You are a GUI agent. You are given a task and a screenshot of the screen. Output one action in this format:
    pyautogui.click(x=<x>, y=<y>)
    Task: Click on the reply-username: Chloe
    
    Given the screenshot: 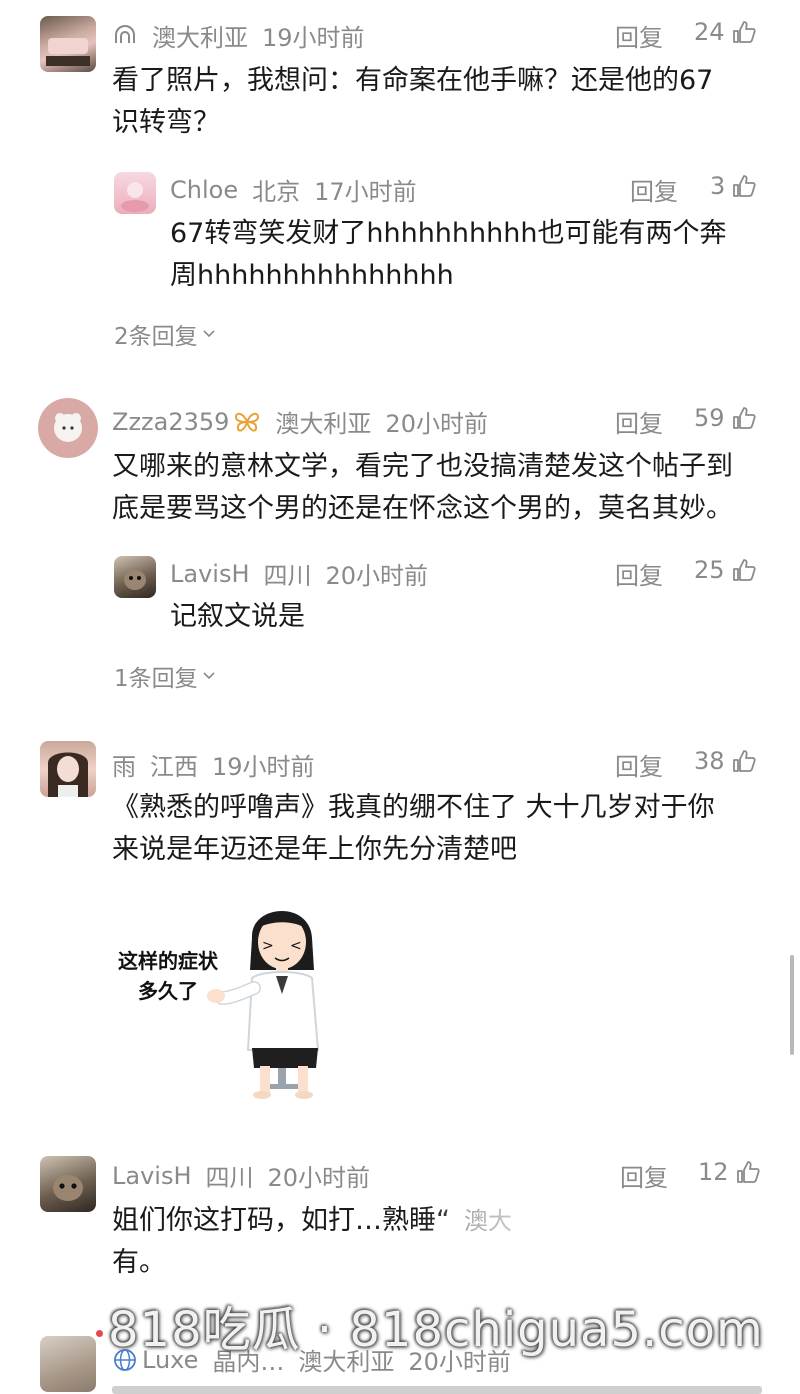 What is the action you would take?
    pyautogui.click(x=204, y=190)
    